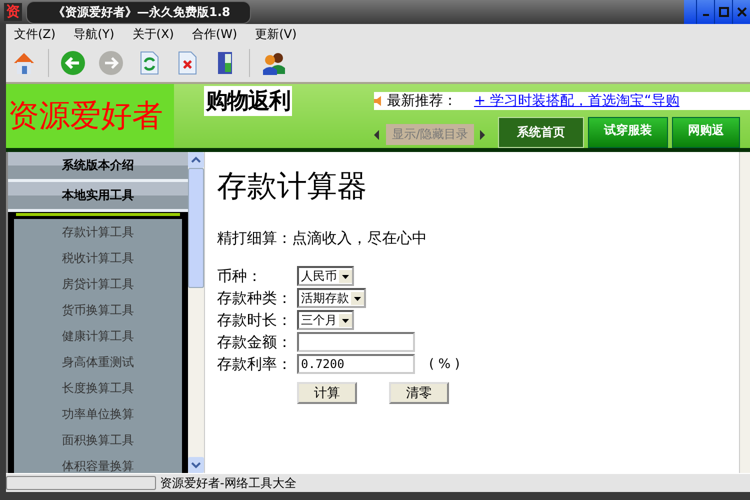 Image resolution: width=750 pixels, height=500 pixels. What do you see at coordinates (322, 238) in the screenshot?
I see `subtitle: 精打细算：点滴收入，尽在心中` at bounding box center [322, 238].